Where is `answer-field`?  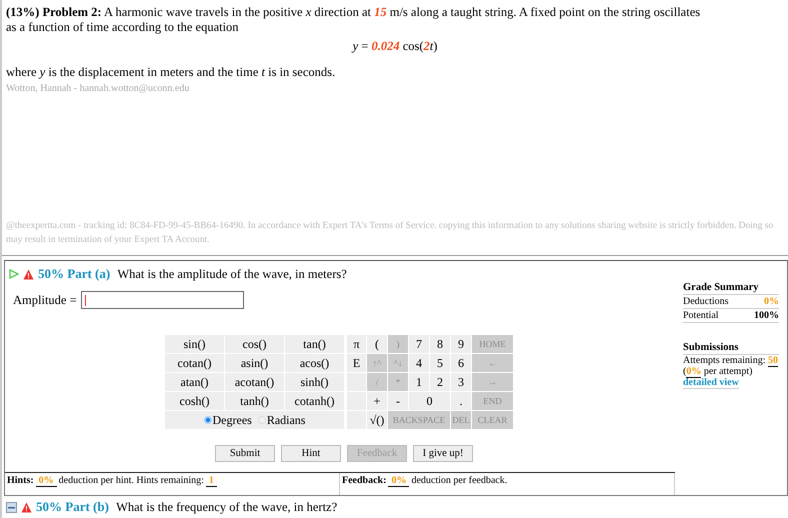 answer-field is located at coordinates (162, 300).